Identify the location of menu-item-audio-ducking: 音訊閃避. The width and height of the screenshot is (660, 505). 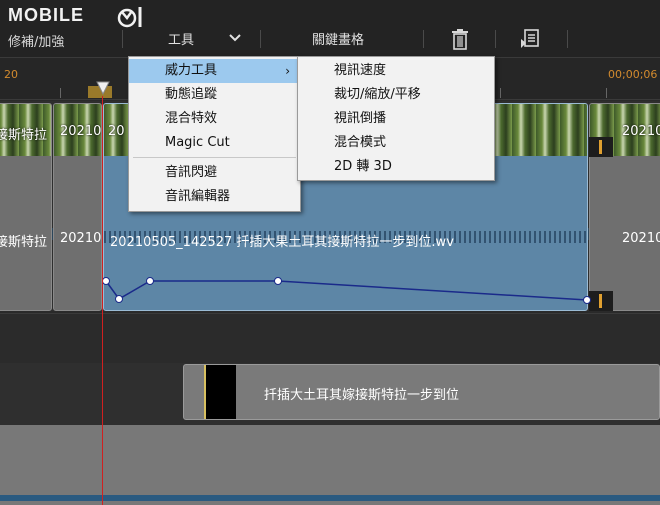
(214, 173).